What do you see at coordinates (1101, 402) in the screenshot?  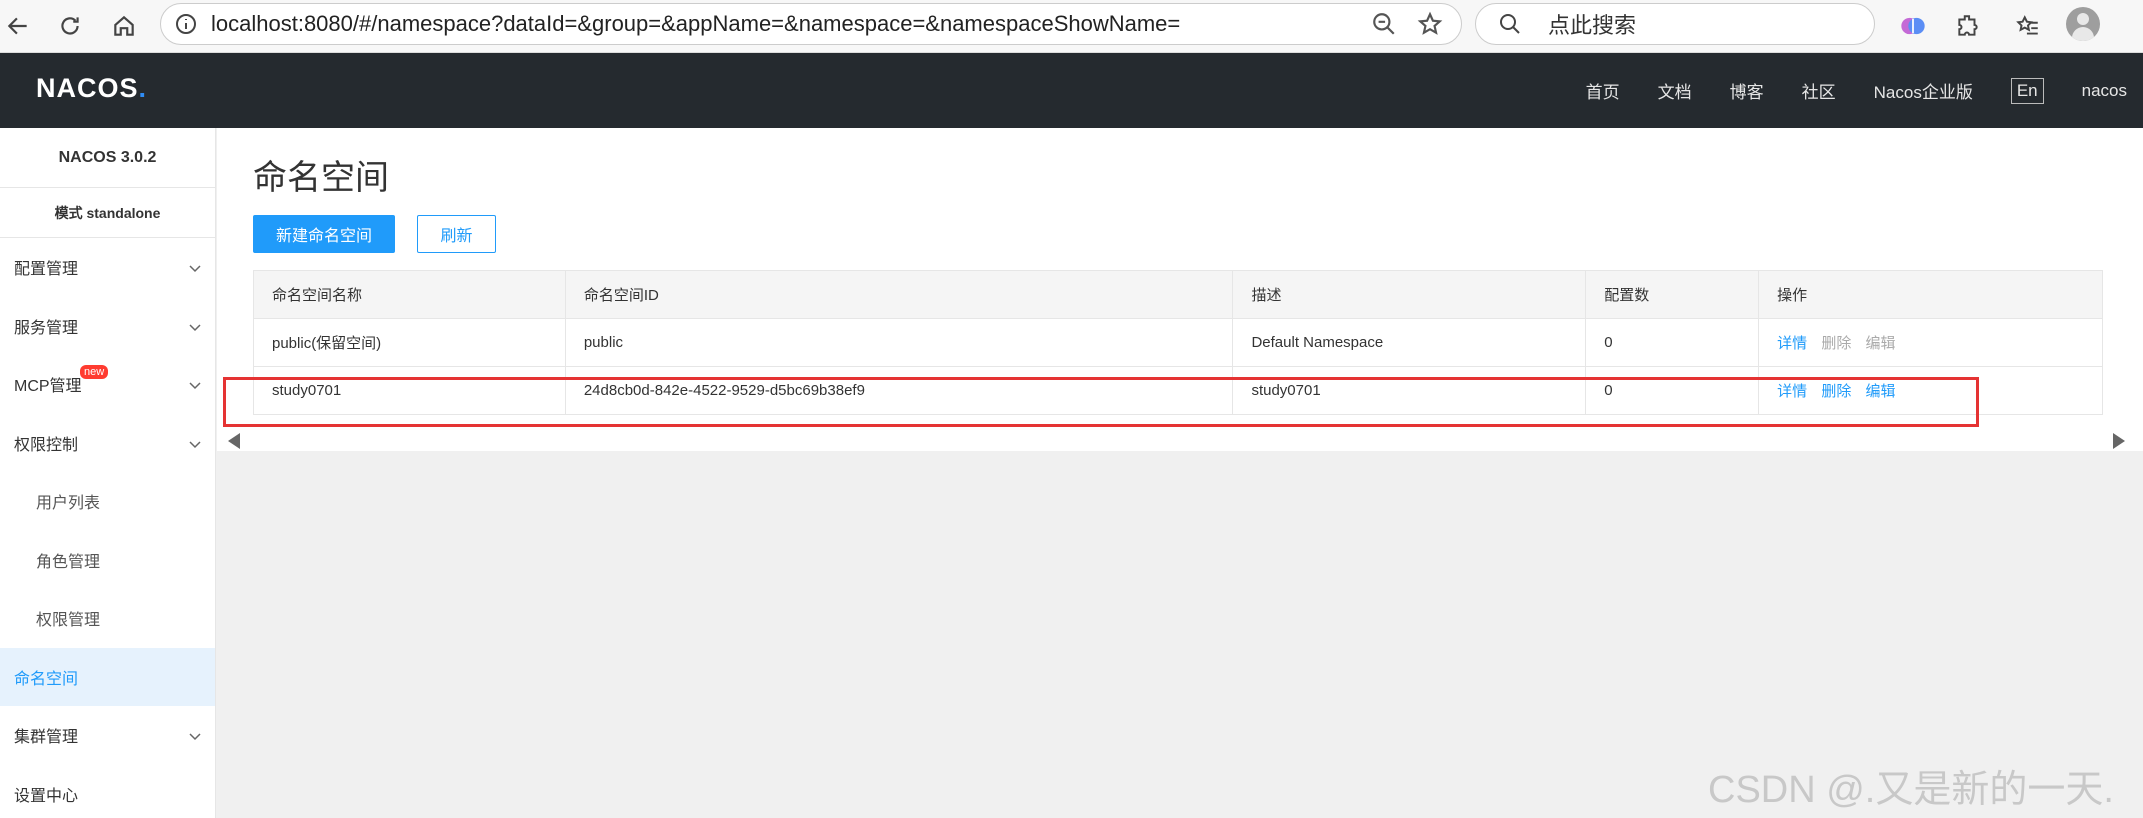 I see `annotation-highlight-box` at bounding box center [1101, 402].